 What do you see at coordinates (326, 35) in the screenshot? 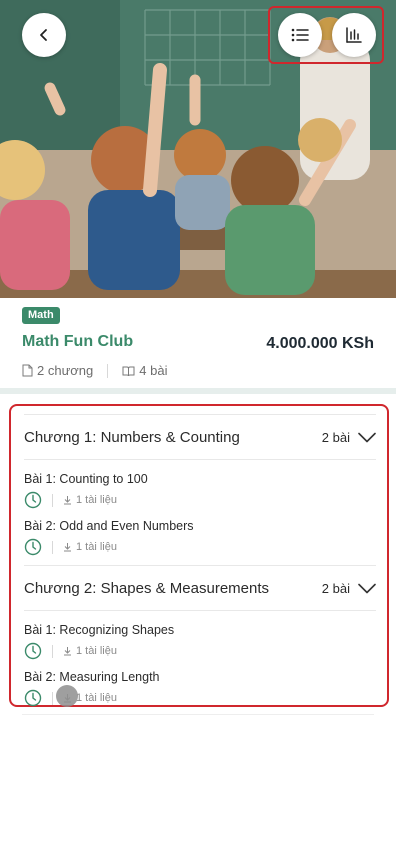
I see `header-actions-highlight` at bounding box center [326, 35].